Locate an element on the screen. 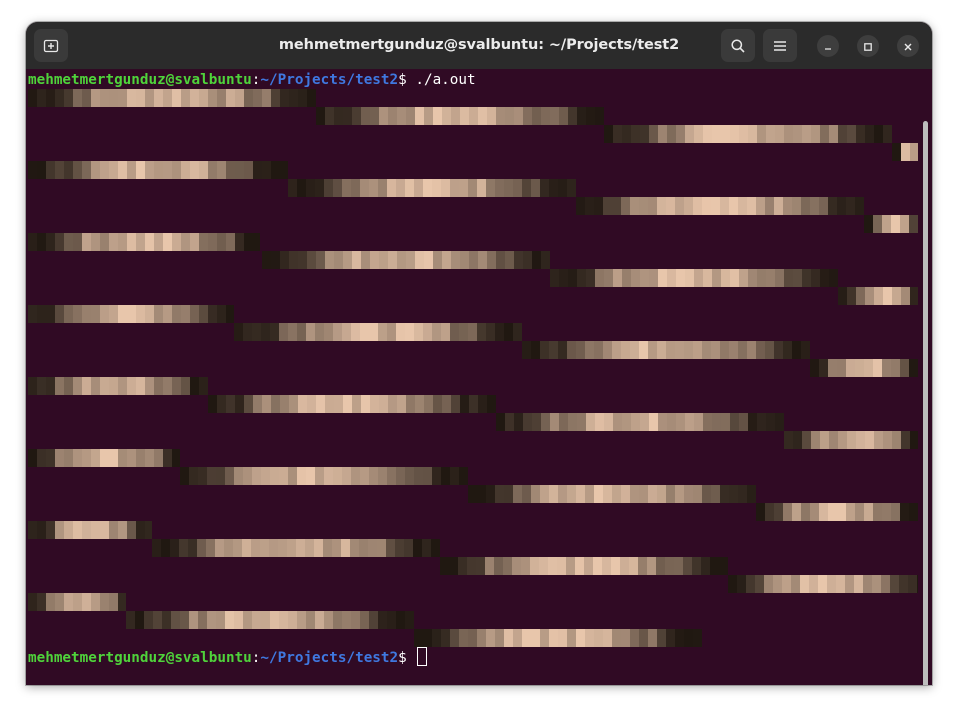 This screenshot has width=957, height=713. maximize-button is located at coordinates (868, 46).